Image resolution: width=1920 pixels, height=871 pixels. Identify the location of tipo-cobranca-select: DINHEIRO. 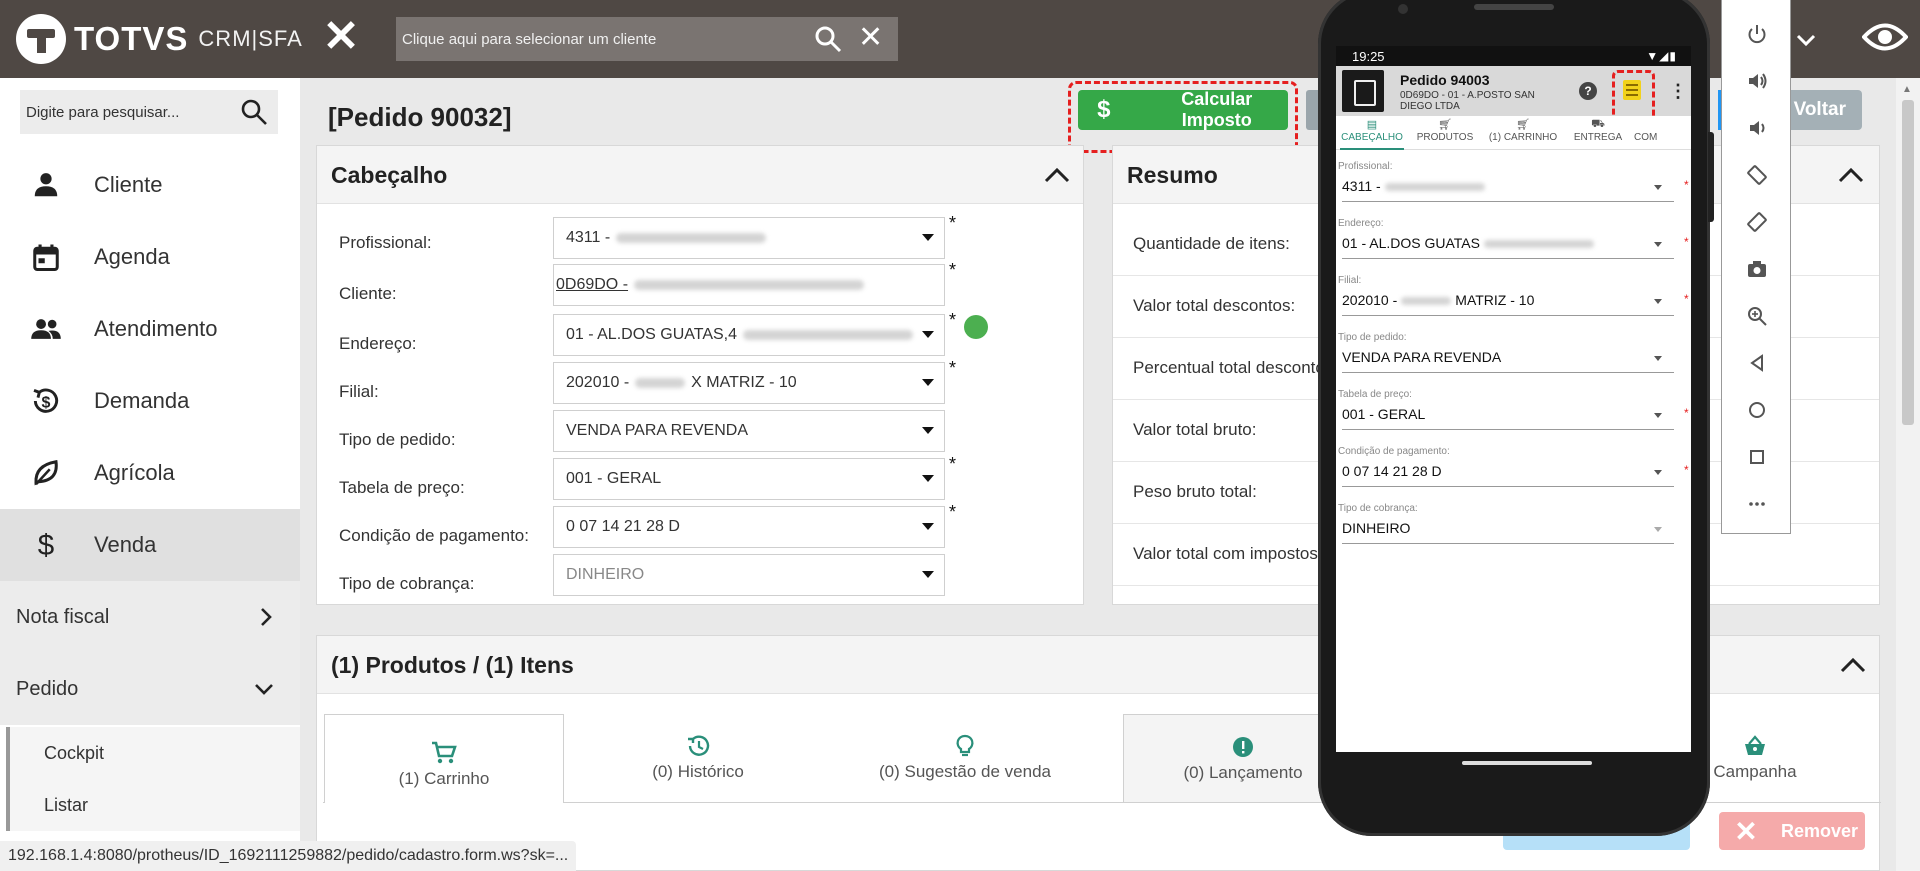
(749, 575).